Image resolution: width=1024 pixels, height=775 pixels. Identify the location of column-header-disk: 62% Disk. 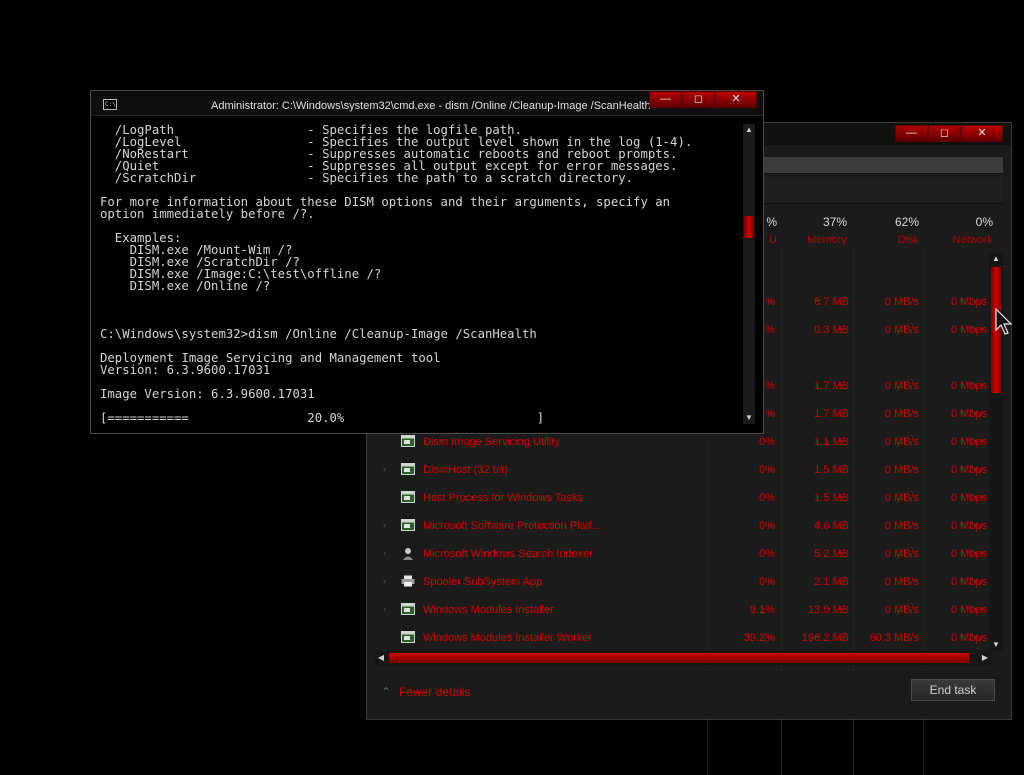
(893, 229).